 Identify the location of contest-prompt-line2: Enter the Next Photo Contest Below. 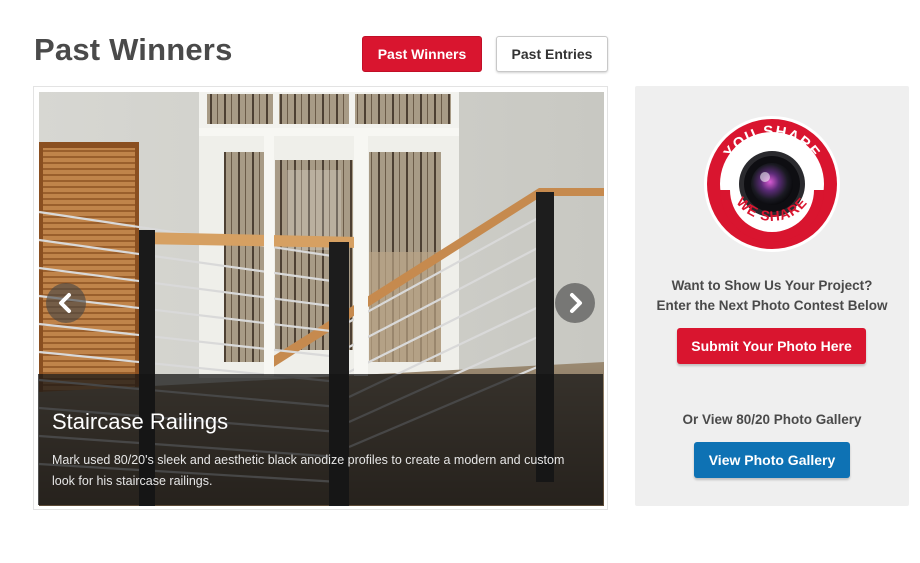
(772, 305).